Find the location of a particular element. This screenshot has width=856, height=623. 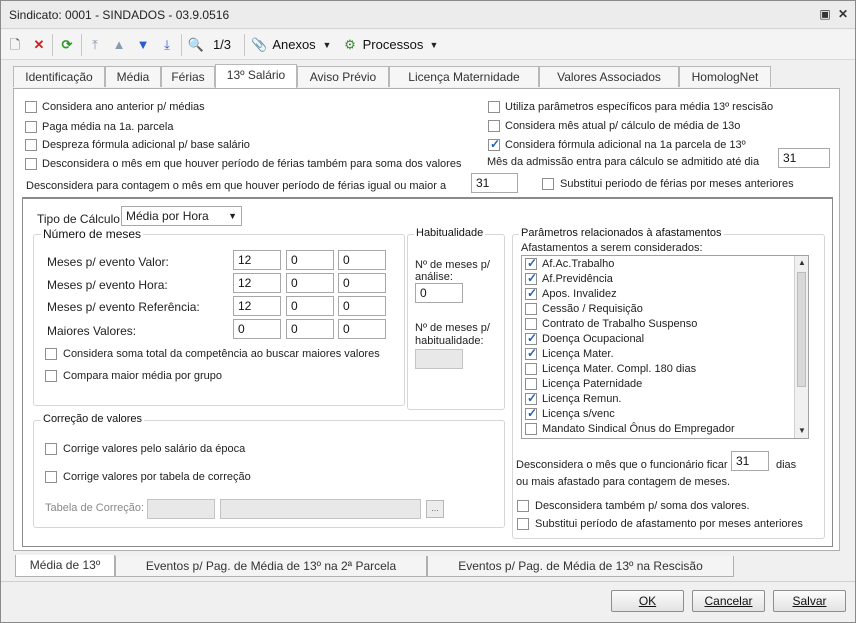

delete-icon: ✕ is located at coordinates (39, 45).